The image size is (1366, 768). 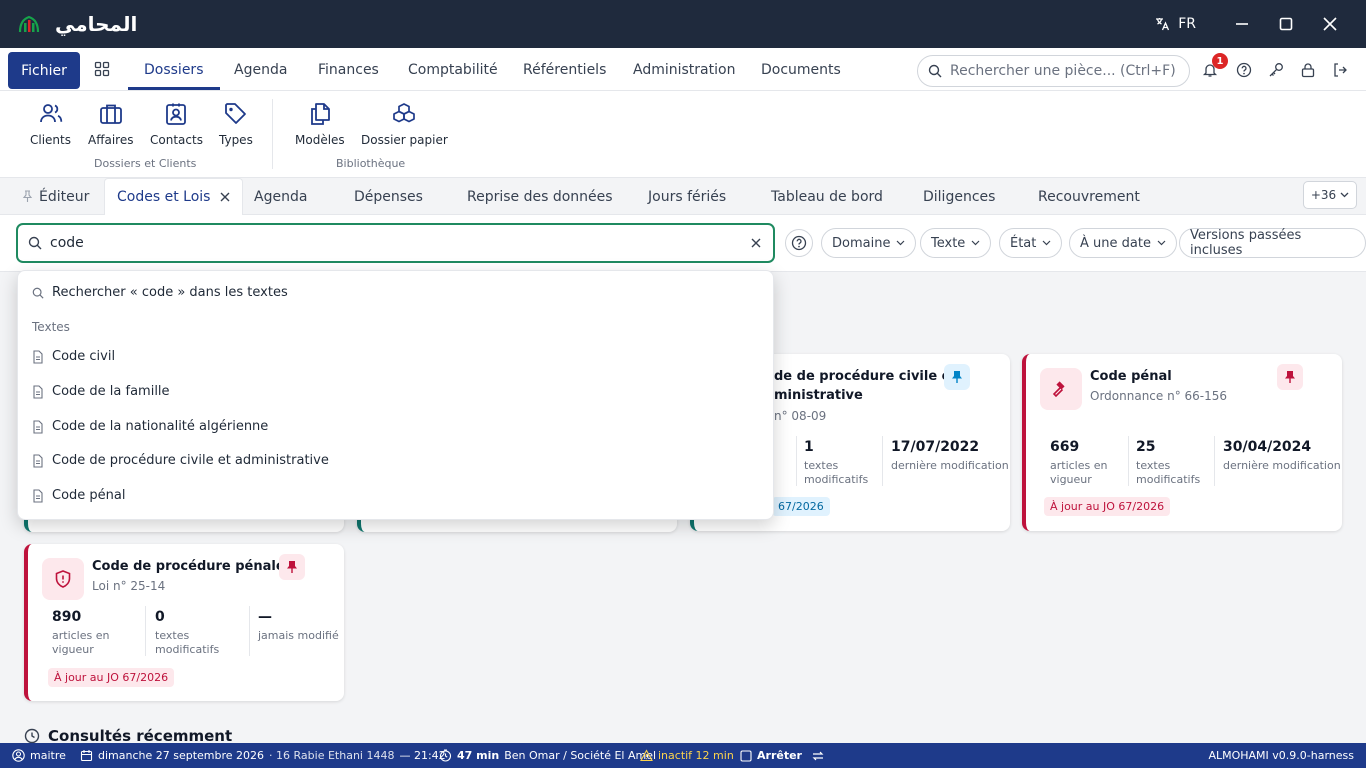 I want to click on app-name: المحامي, so click(x=96, y=24).